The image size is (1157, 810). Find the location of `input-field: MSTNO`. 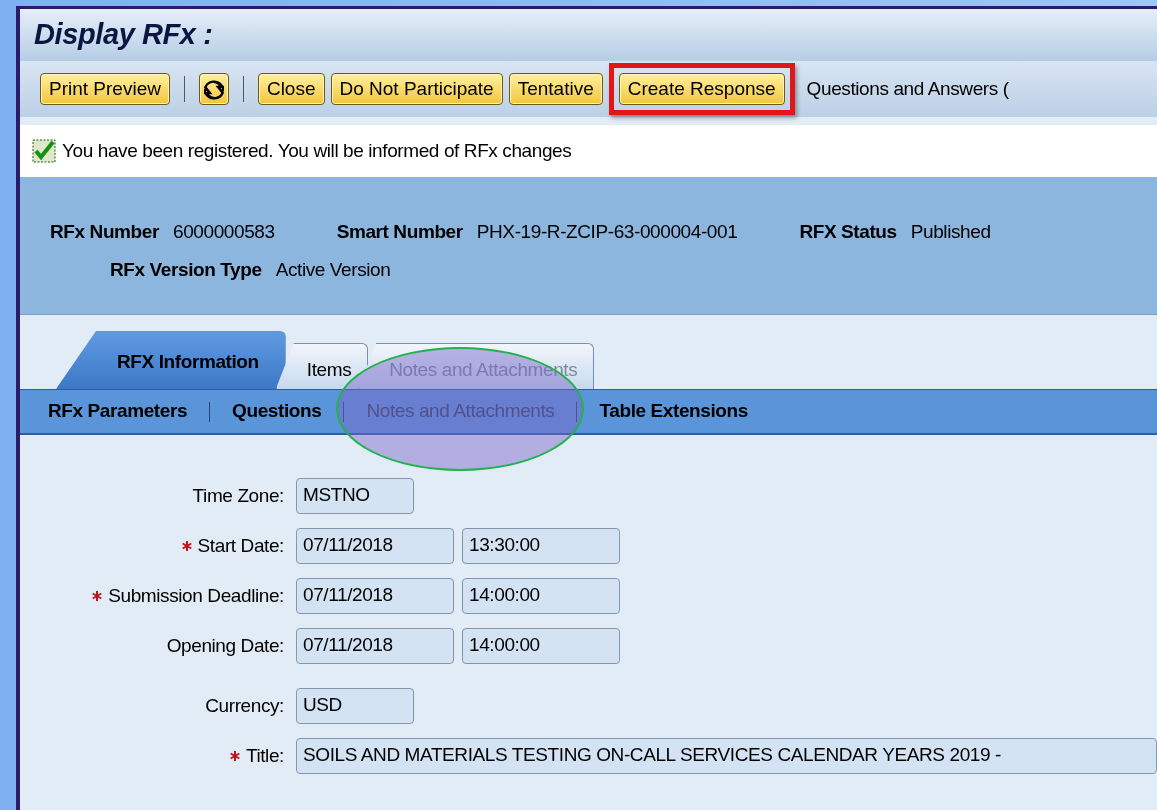

input-field: MSTNO is located at coordinates (355, 496).